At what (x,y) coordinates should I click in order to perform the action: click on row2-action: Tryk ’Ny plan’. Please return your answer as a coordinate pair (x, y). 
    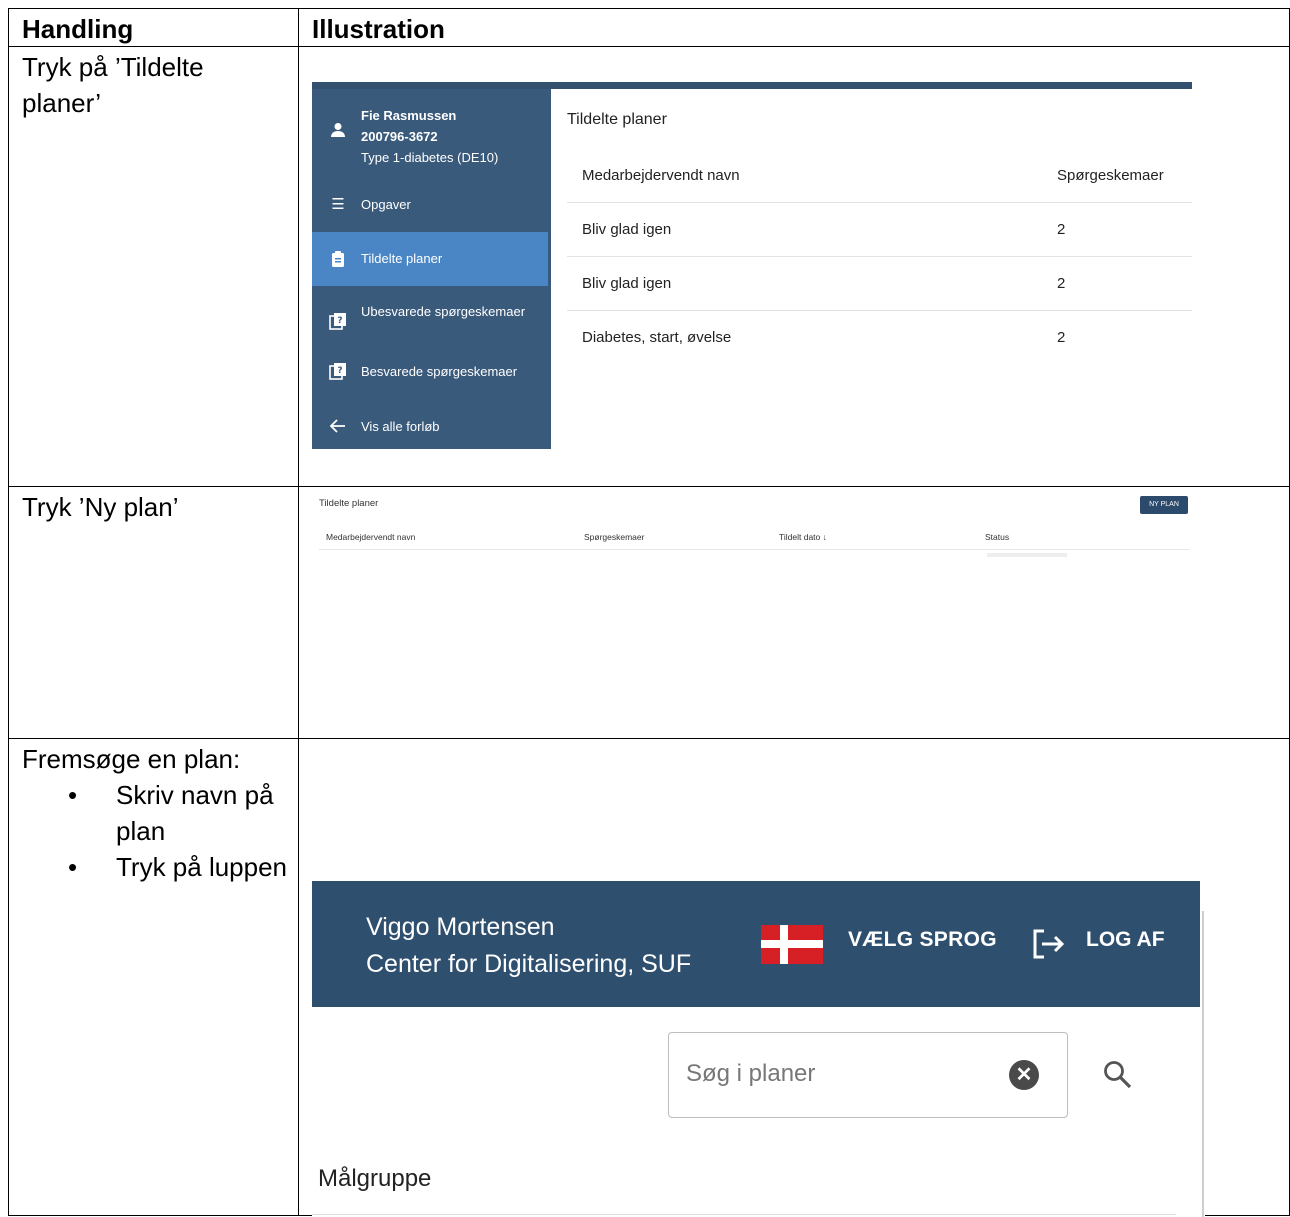
    Looking at the image, I should click on (153, 612).